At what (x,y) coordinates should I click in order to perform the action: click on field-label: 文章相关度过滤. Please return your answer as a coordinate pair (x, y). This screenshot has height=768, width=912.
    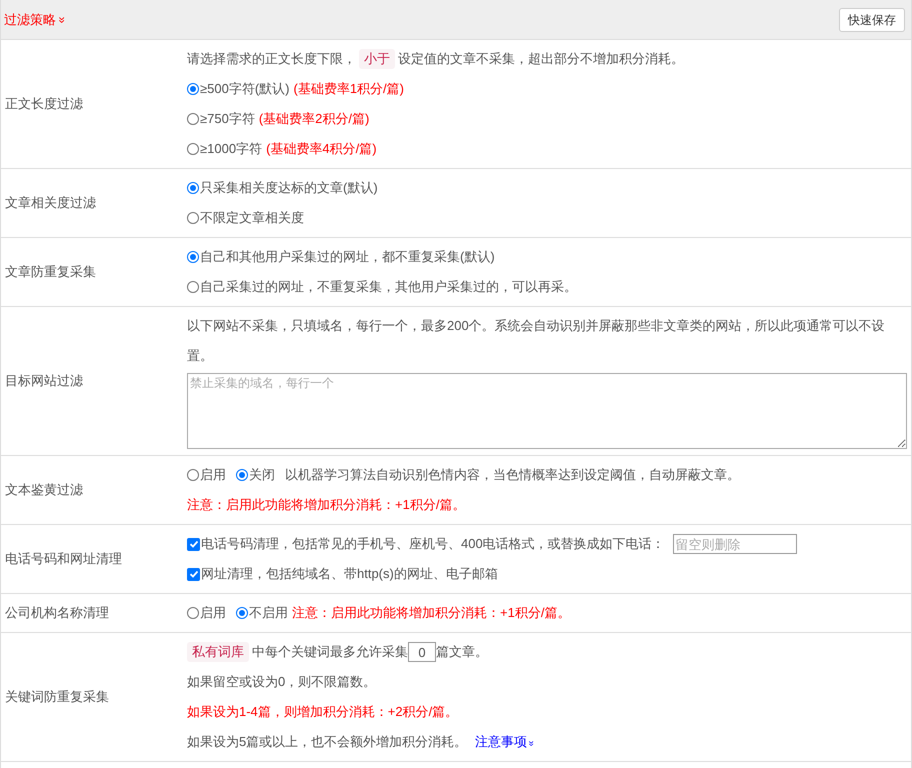
    Looking at the image, I should click on (50, 203).